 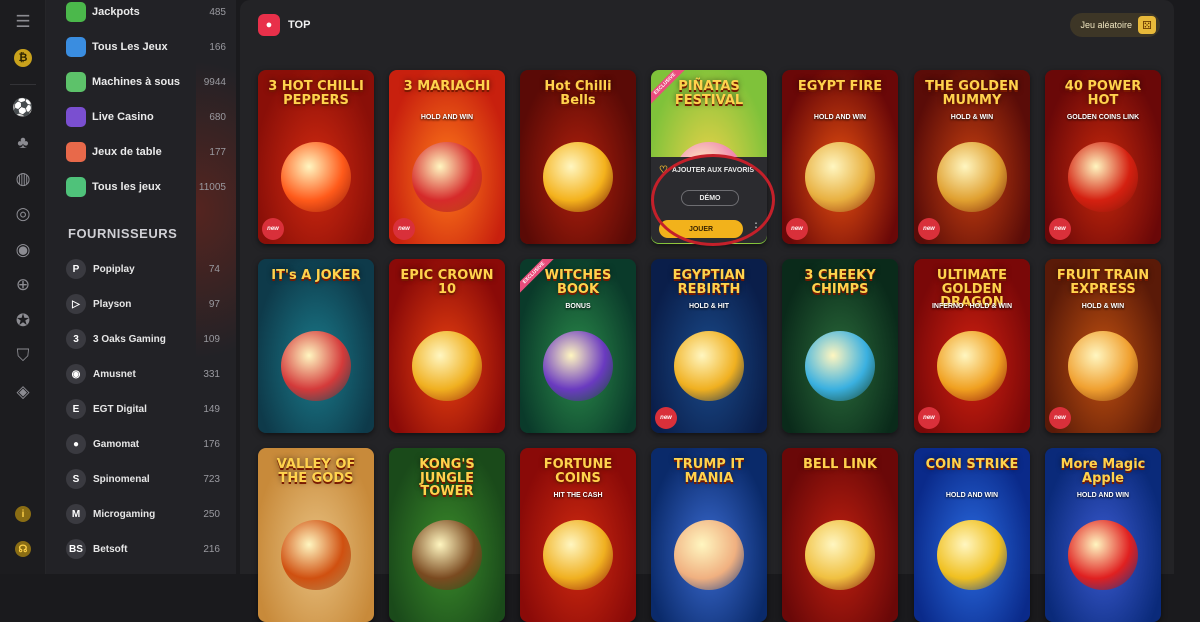 What do you see at coordinates (709, 306) in the screenshot?
I see `game-subtitle: HOLD & HIT` at bounding box center [709, 306].